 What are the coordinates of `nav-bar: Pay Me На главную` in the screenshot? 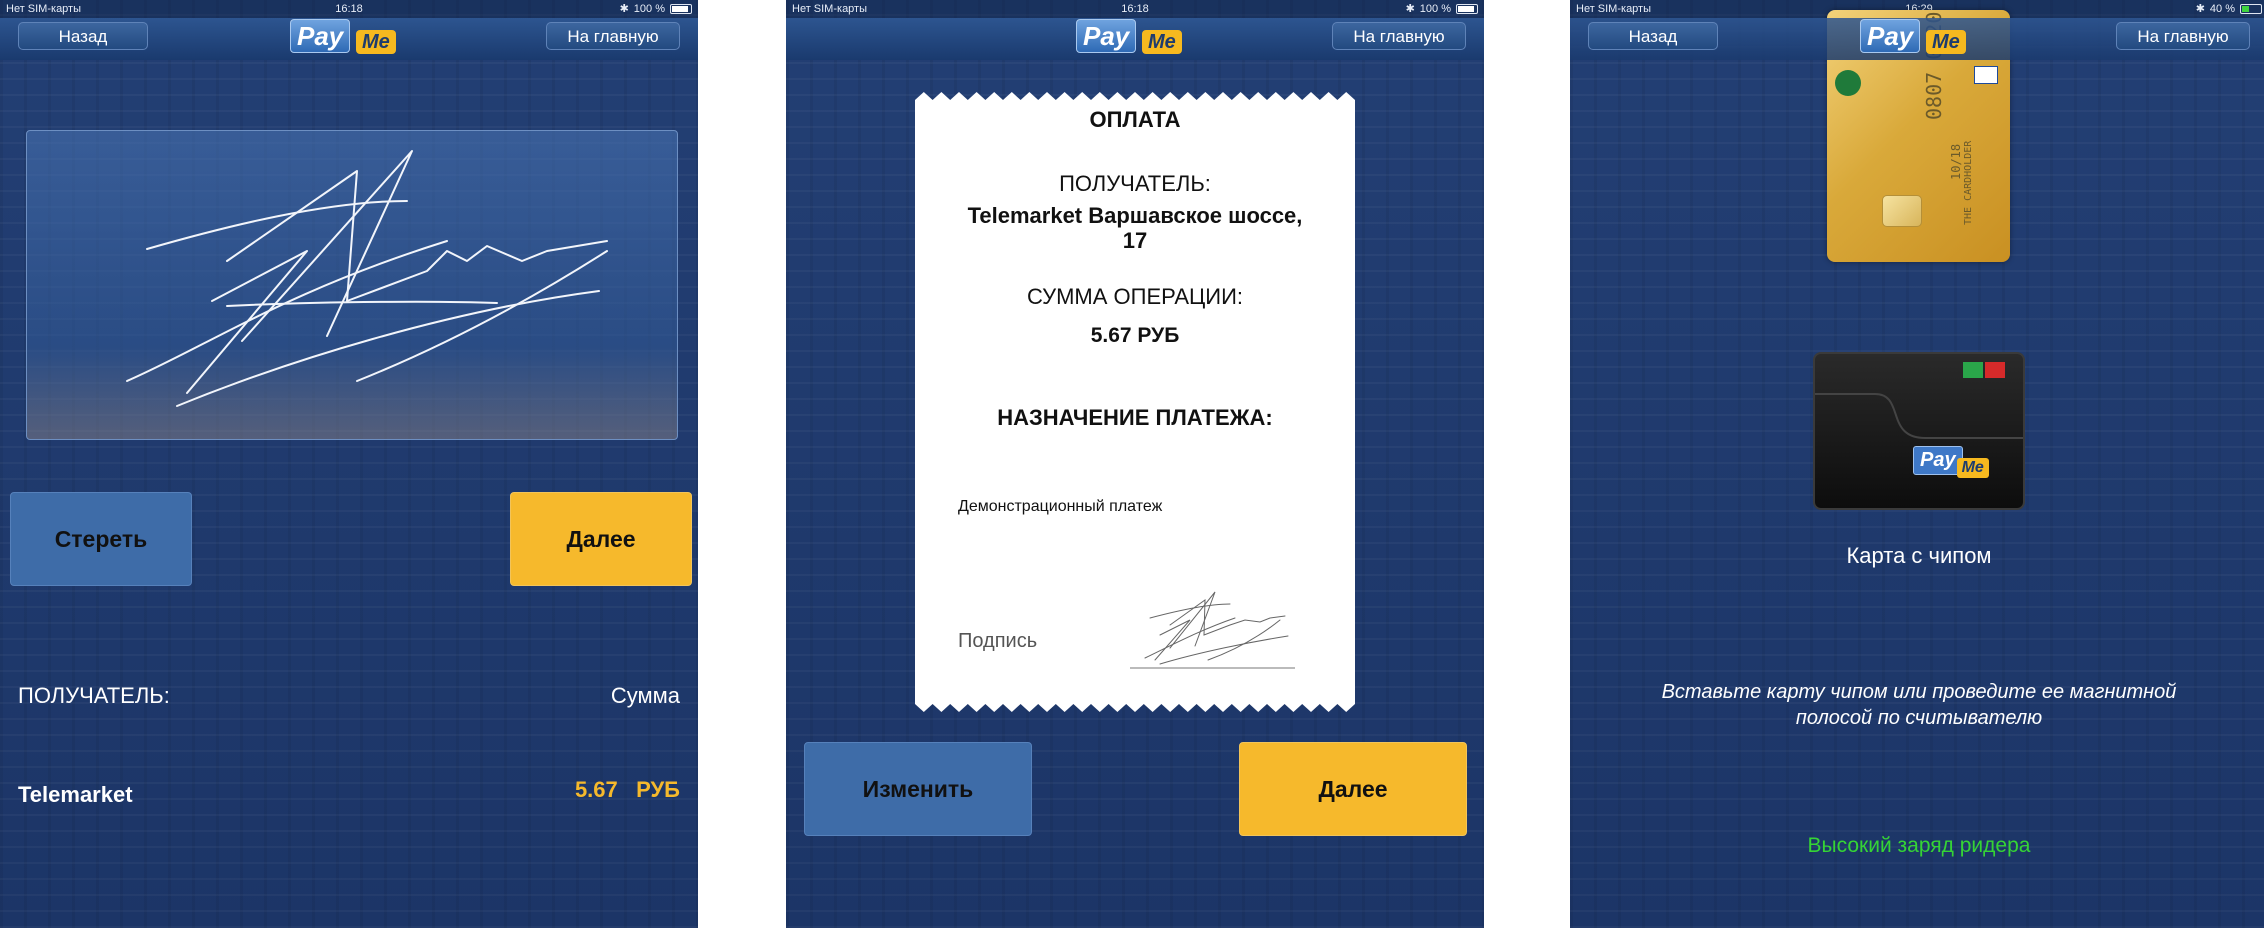 It's located at (1135, 39).